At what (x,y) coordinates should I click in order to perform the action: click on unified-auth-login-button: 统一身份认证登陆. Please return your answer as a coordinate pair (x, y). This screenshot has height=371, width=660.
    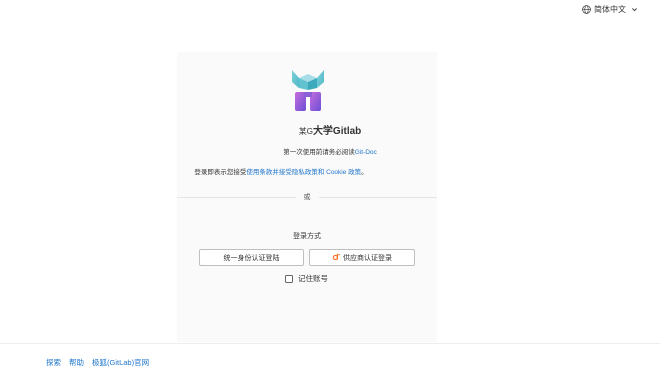
    Looking at the image, I should click on (251, 257).